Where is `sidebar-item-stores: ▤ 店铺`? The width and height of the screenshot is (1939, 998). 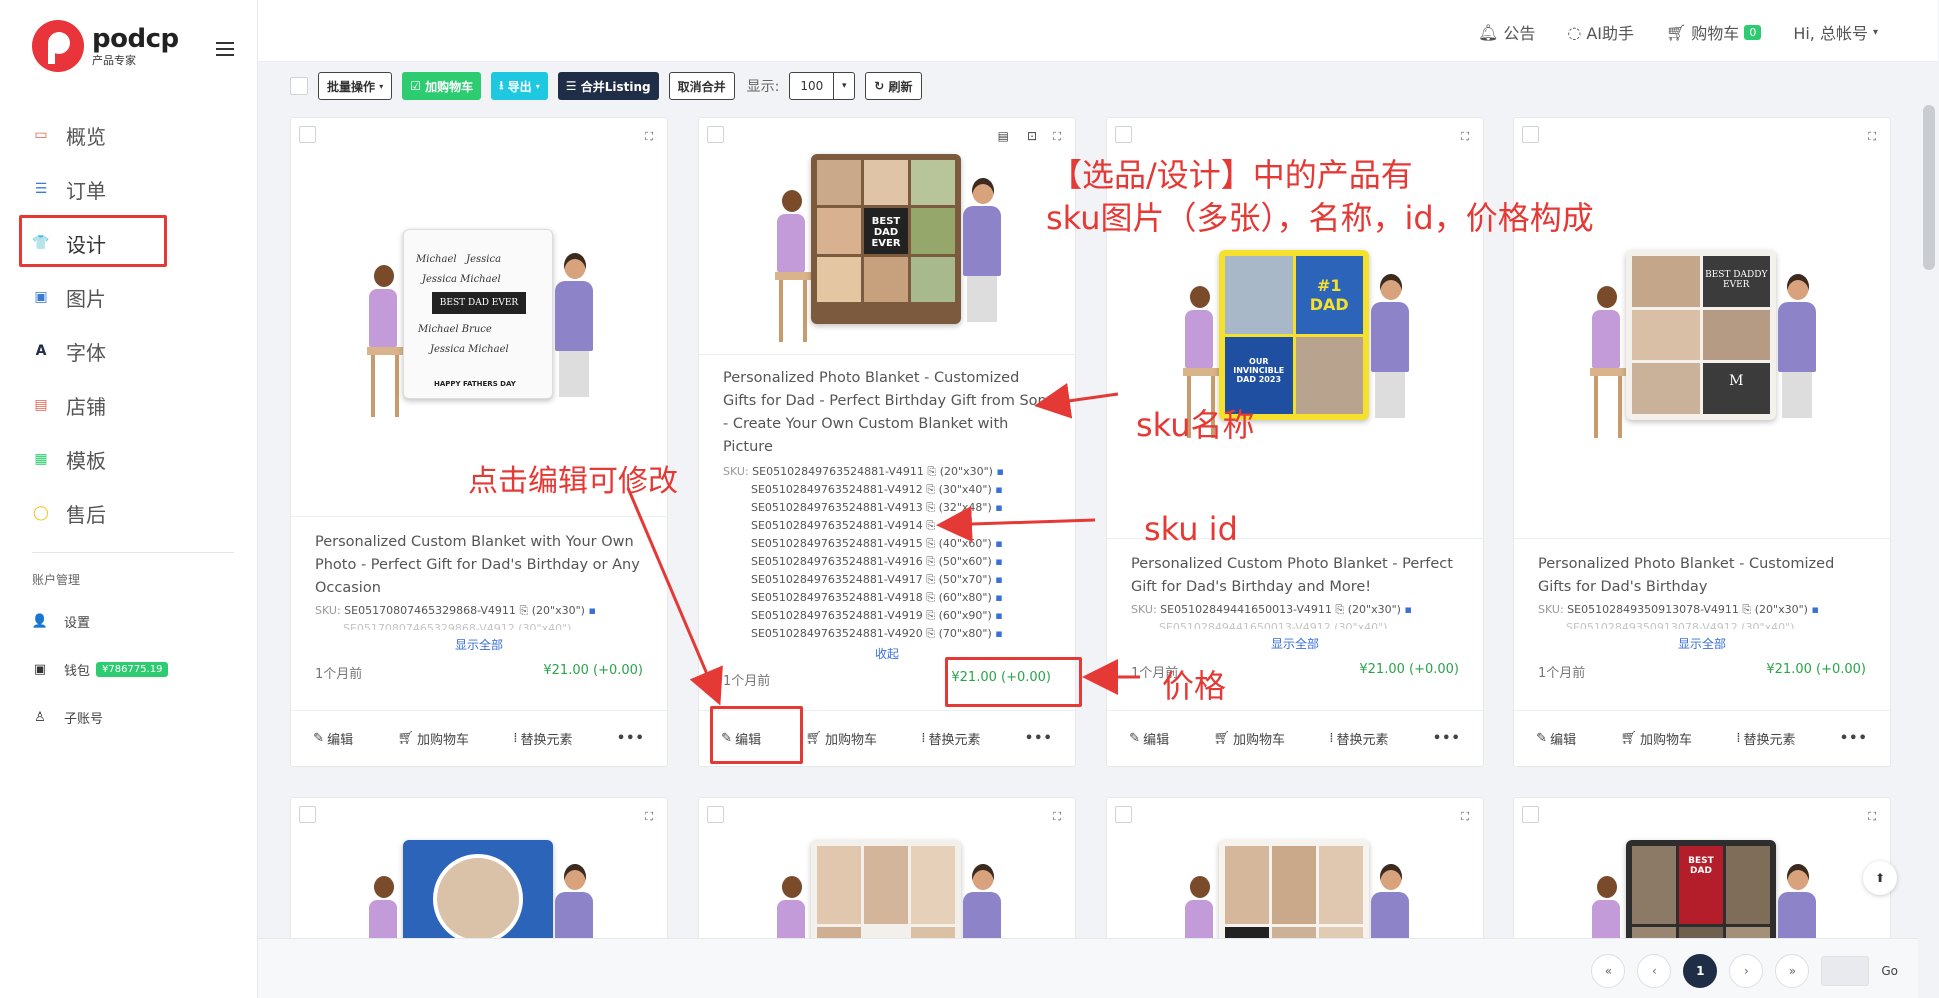 sidebar-item-stores: ▤ 店铺 is located at coordinates (129, 405).